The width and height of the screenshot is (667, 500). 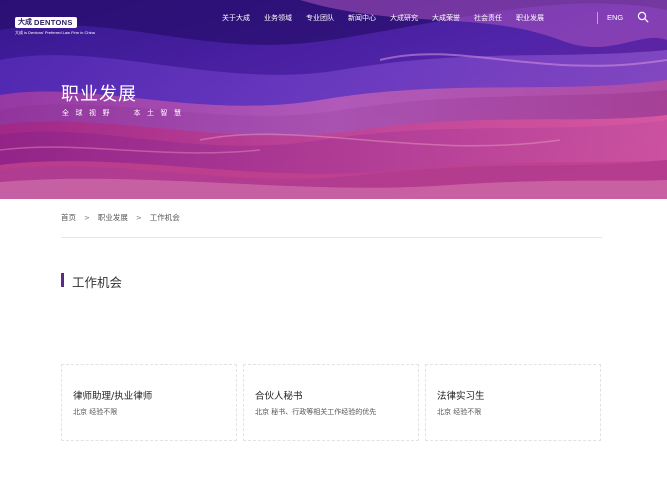 What do you see at coordinates (53, 22) in the screenshot?
I see `logo-en-text: DENTONS` at bounding box center [53, 22].